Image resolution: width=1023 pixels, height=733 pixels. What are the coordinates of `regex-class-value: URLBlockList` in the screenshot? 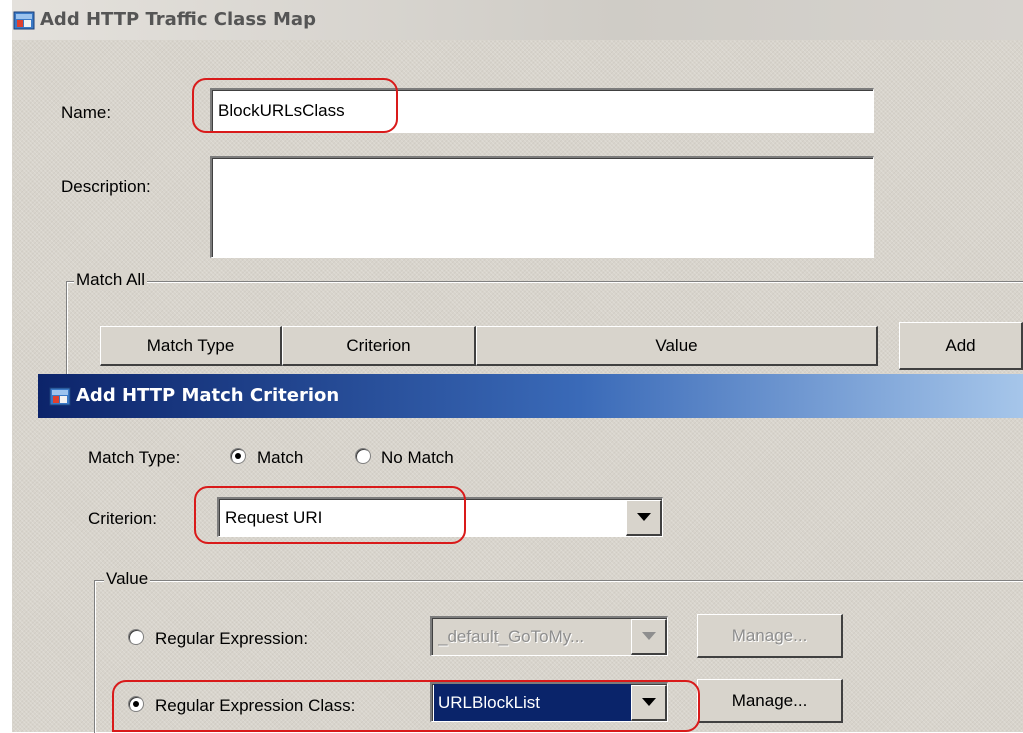 It's located at (532, 702).